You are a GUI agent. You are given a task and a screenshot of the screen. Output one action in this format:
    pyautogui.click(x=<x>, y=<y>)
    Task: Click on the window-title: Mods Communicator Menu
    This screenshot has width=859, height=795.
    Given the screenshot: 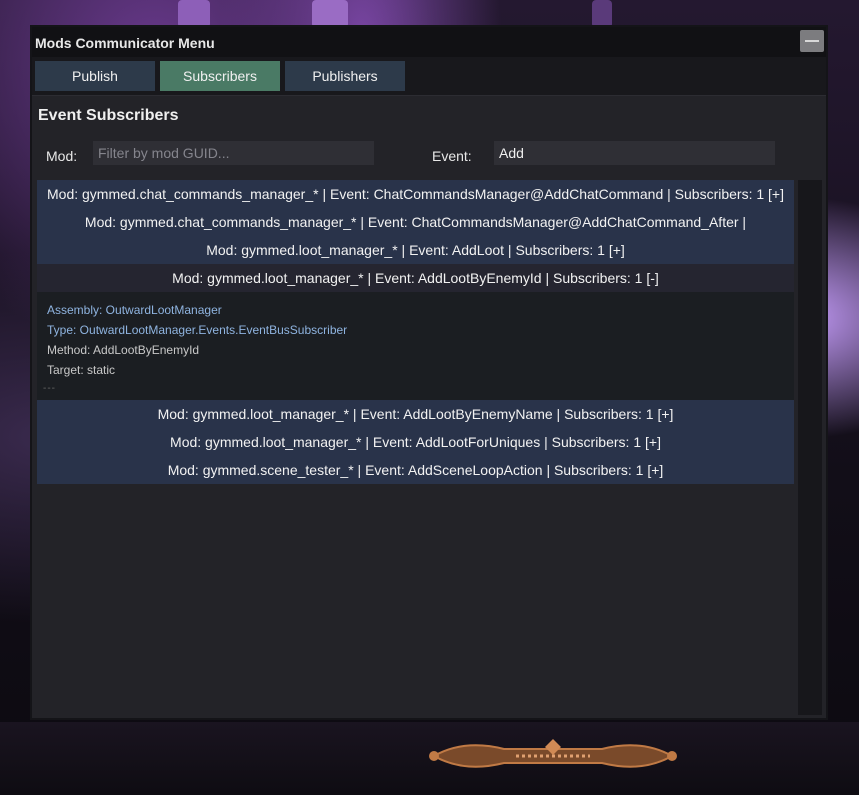 What is the action you would take?
    pyautogui.click(x=125, y=43)
    